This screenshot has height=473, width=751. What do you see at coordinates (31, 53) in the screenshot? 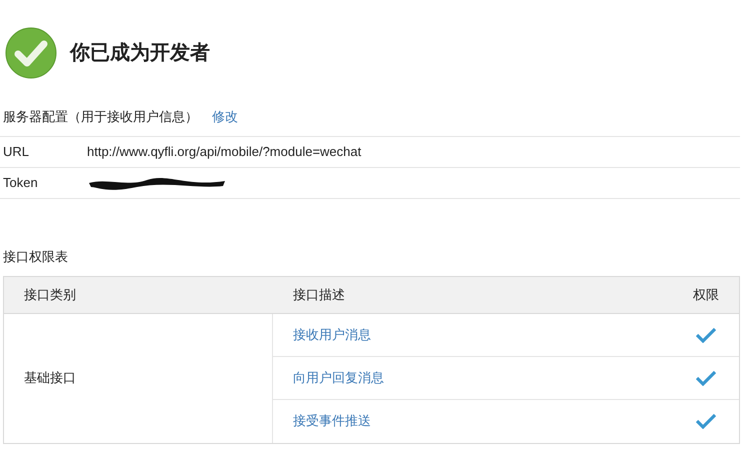
I see `success-check-icon` at bounding box center [31, 53].